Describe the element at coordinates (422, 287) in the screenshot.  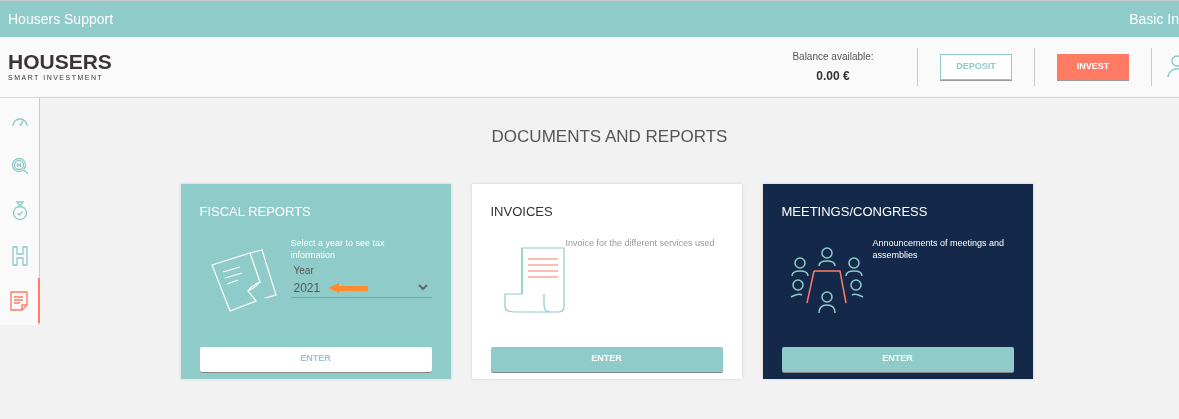
I see `chevron-down-icon` at that location.